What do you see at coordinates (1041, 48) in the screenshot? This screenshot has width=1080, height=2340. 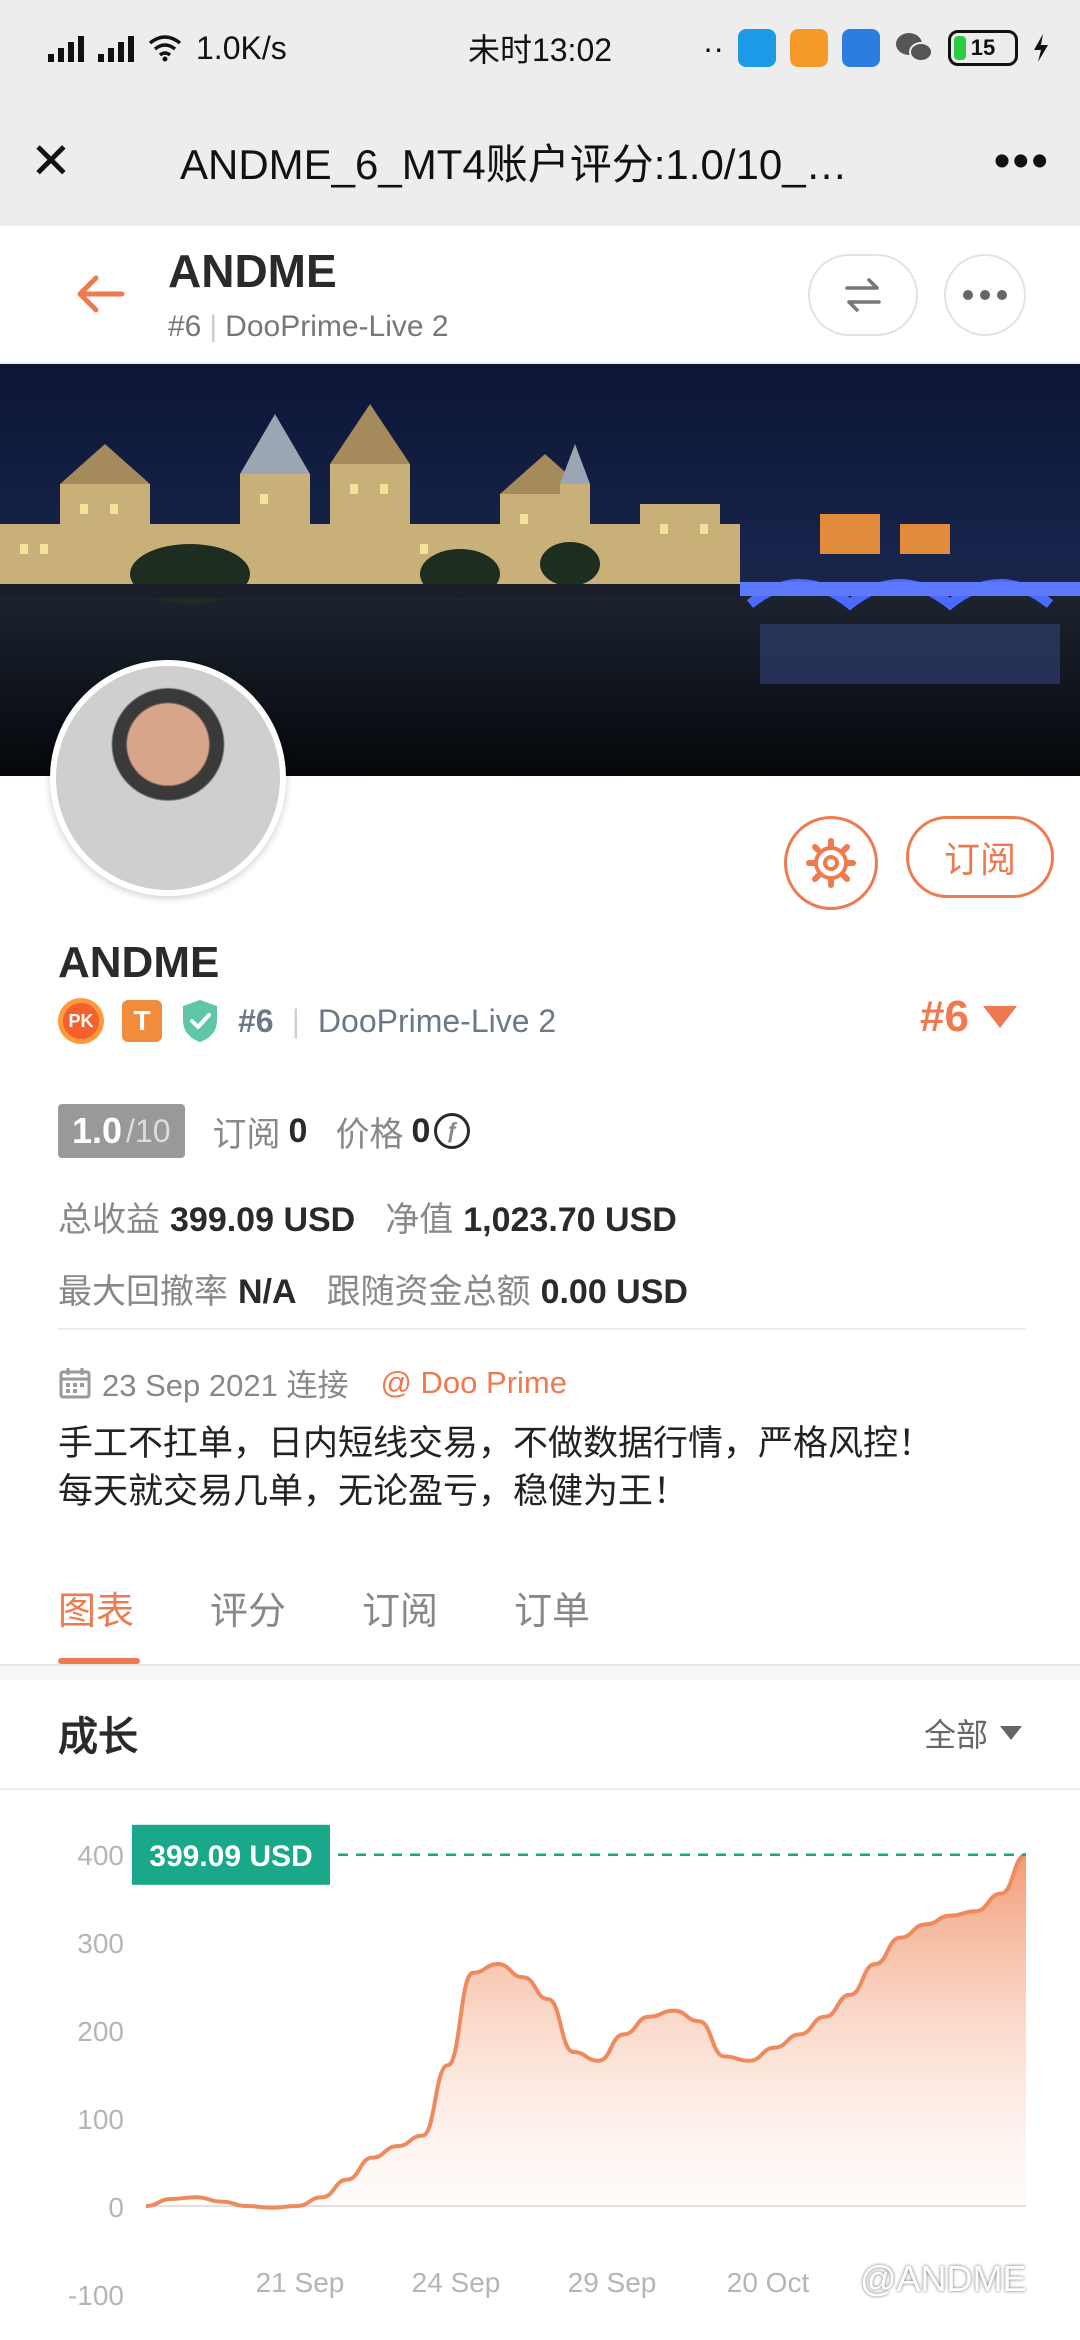 I see `charging-icon` at bounding box center [1041, 48].